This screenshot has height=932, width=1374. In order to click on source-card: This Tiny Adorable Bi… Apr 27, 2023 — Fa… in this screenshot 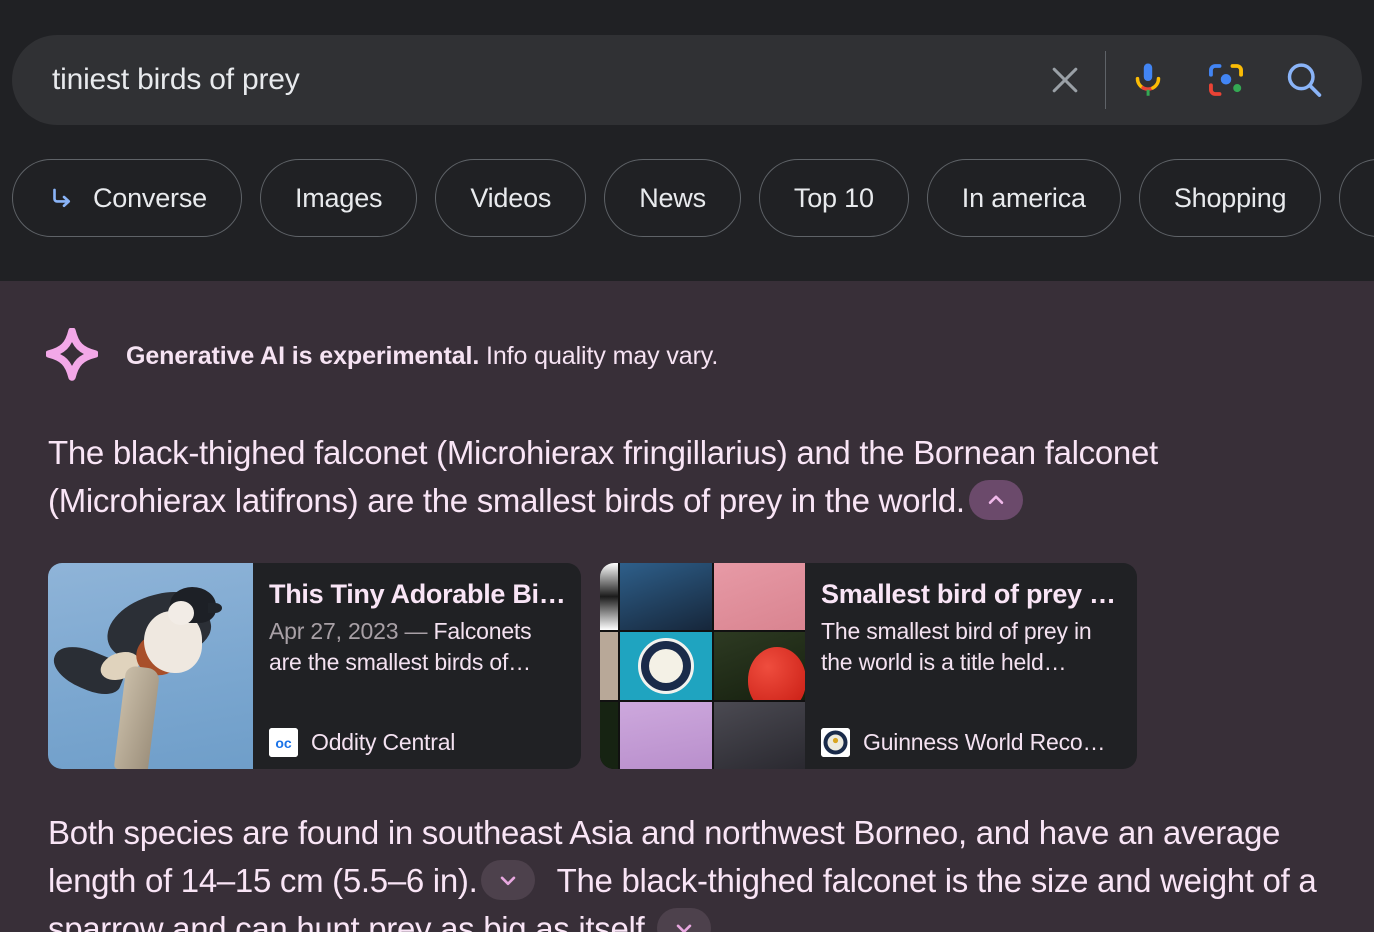, I will do `click(314, 666)`.